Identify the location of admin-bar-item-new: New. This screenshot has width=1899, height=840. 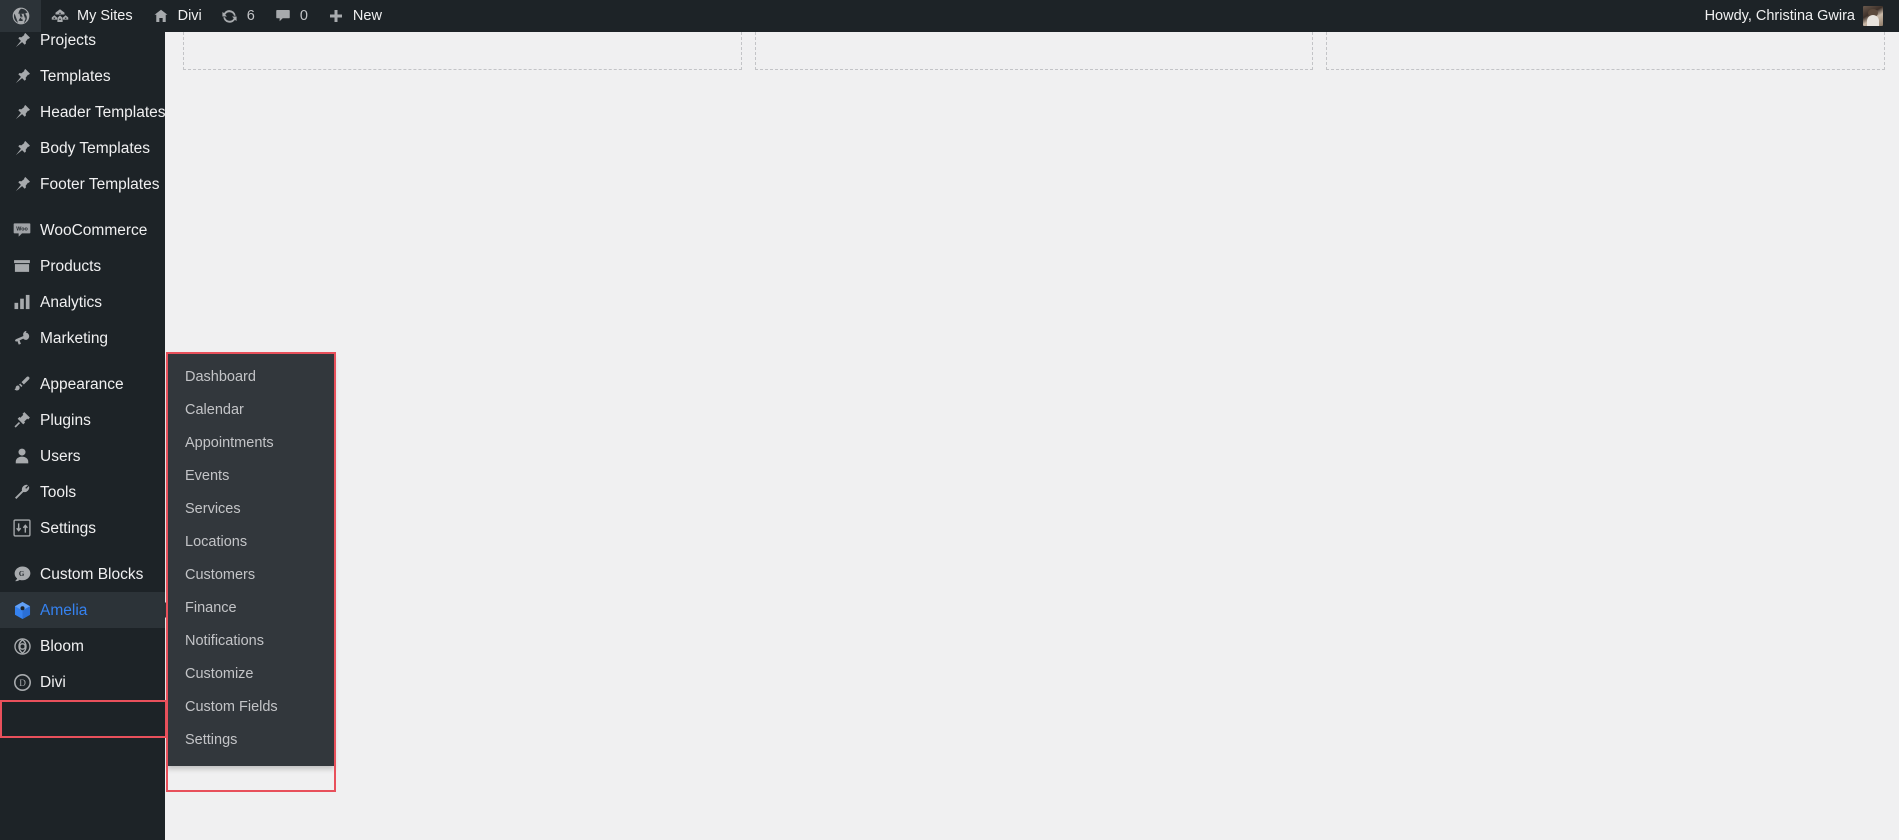
(354, 16).